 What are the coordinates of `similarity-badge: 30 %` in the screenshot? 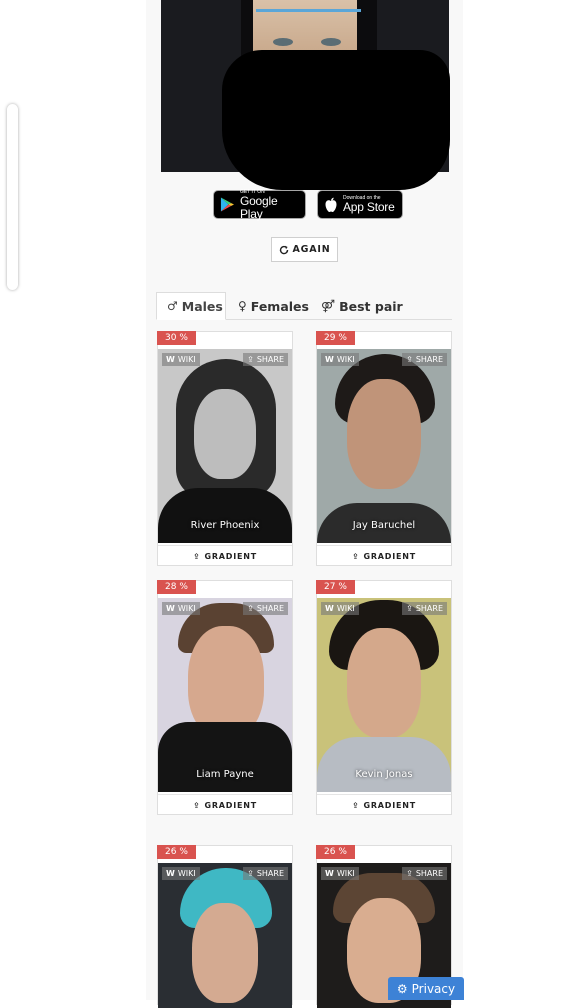 It's located at (176, 338).